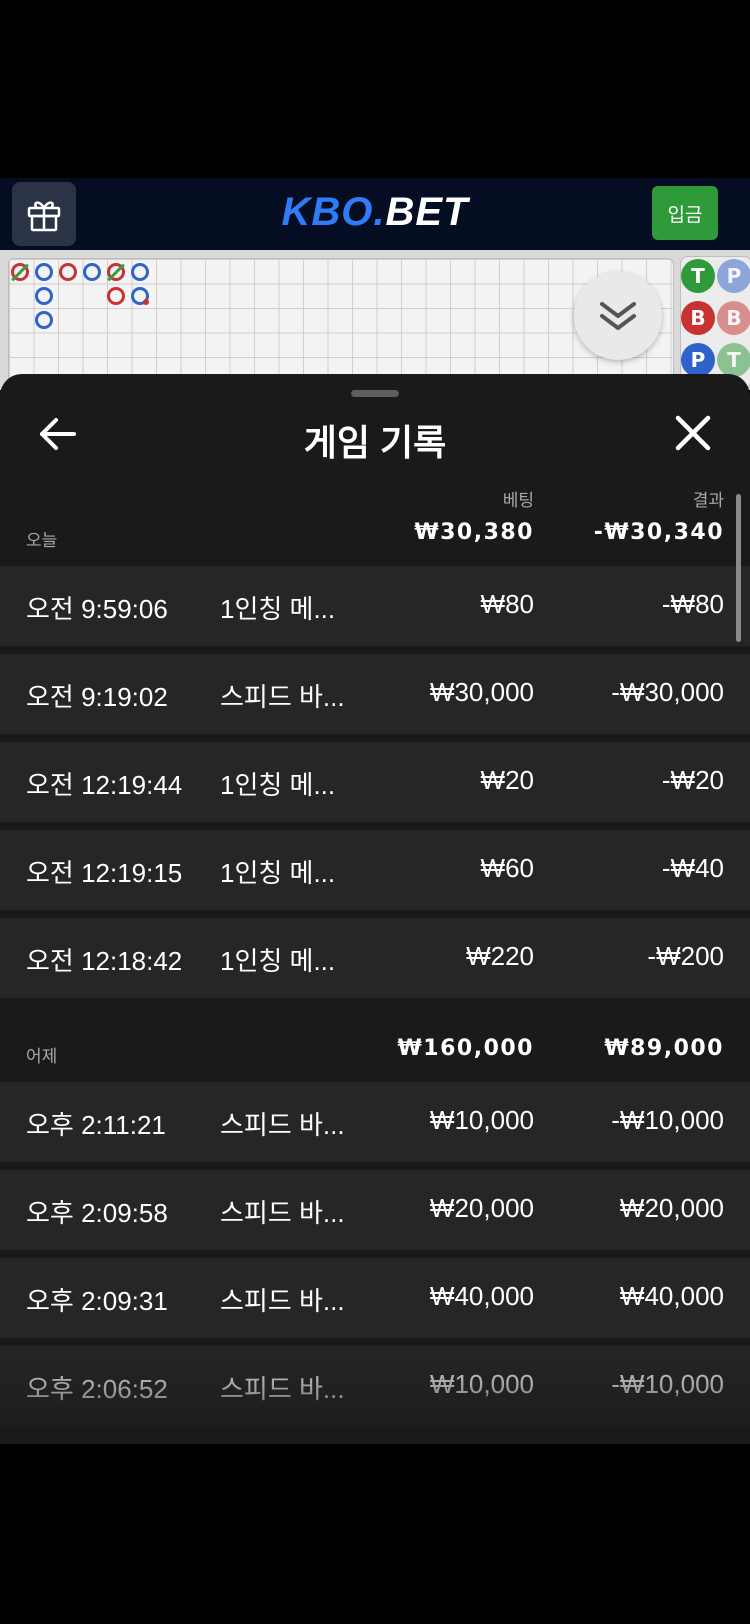 This screenshot has height=1624, width=750. What do you see at coordinates (375, 393) in the screenshot?
I see `drag-handle` at bounding box center [375, 393].